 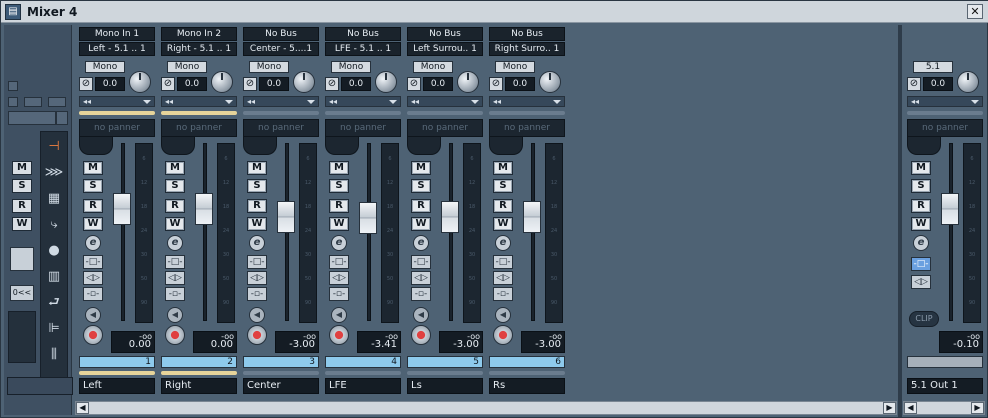 I want to click on global-solo-button: S, so click(x=22, y=186).